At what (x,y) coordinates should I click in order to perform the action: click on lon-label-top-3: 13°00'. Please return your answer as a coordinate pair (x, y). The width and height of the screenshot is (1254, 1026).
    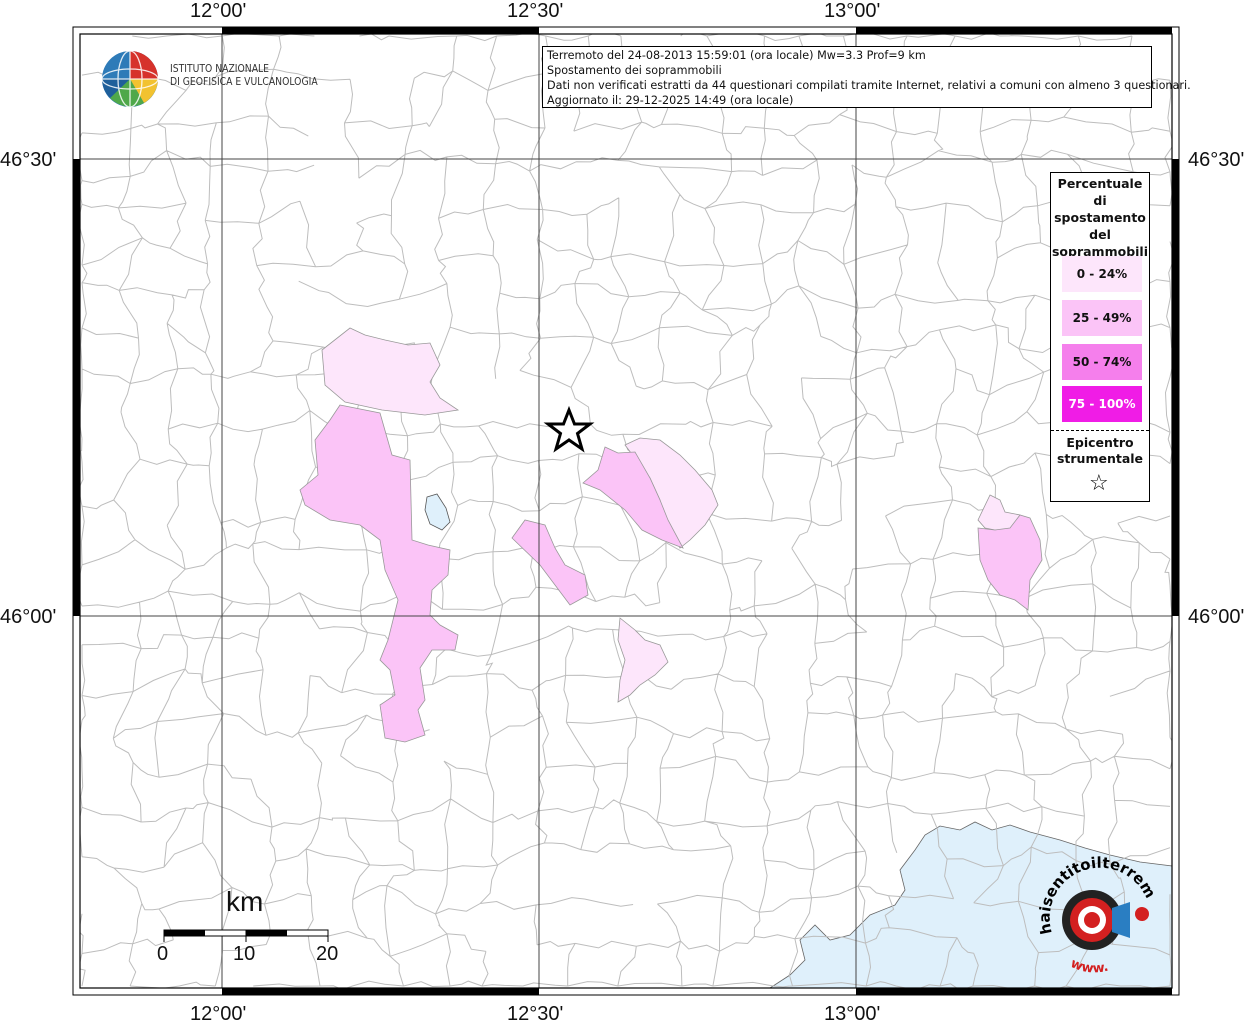
    Looking at the image, I should click on (852, 11).